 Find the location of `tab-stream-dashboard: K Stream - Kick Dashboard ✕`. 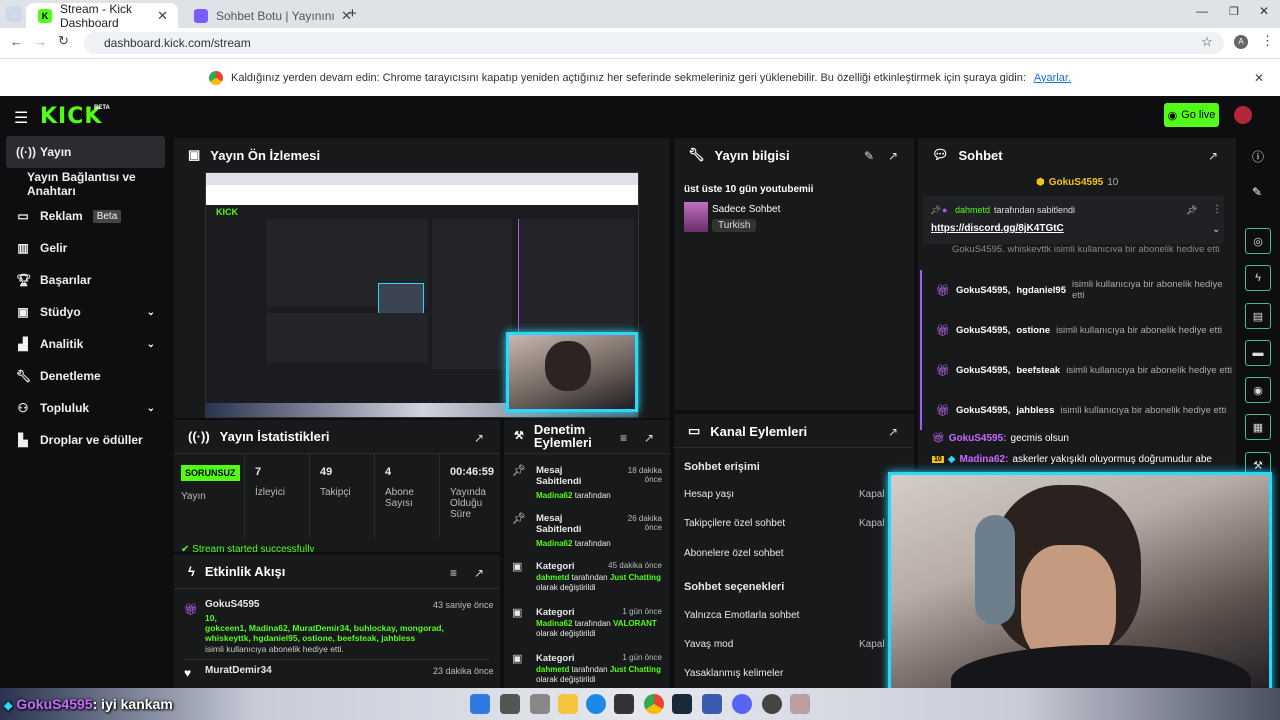

tab-stream-dashboard: K Stream - Kick Dashboard ✕ is located at coordinates (102, 16).